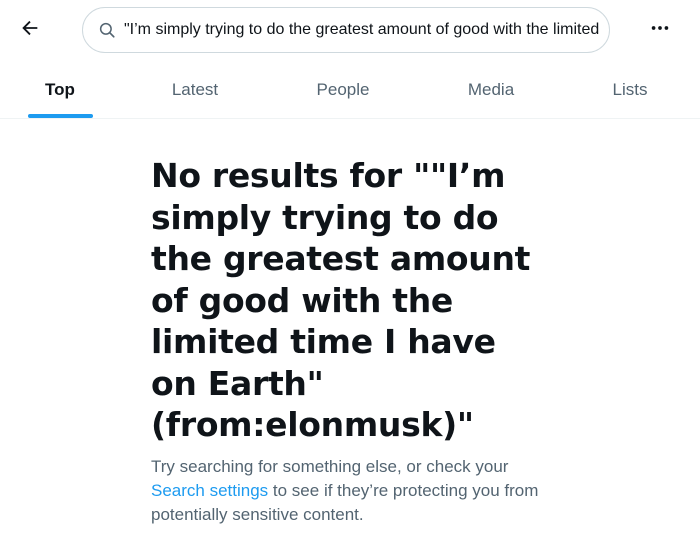  I want to click on active-tab-indicator, so click(60, 116).